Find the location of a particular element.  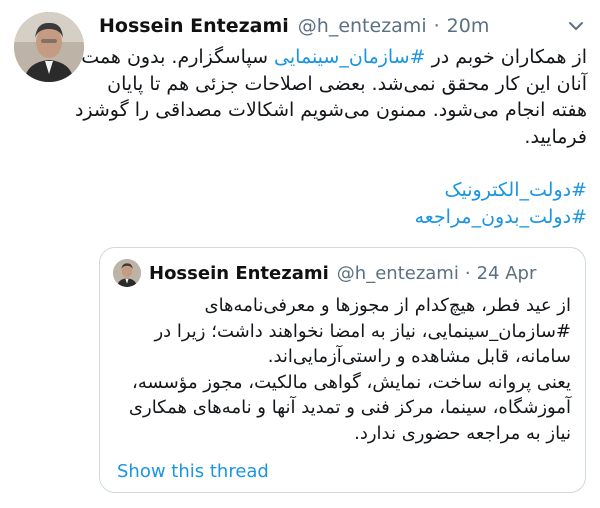

quote-author-name: Hossein Entezami is located at coordinates (239, 273).